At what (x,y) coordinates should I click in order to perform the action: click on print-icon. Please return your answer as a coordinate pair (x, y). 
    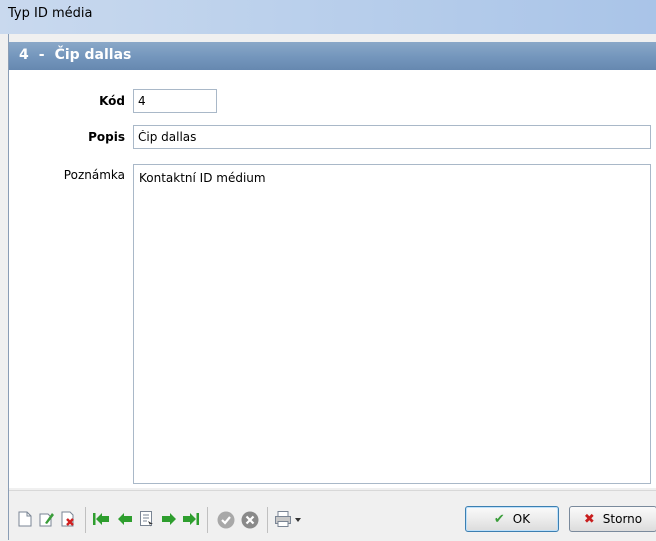
    Looking at the image, I should click on (289, 519).